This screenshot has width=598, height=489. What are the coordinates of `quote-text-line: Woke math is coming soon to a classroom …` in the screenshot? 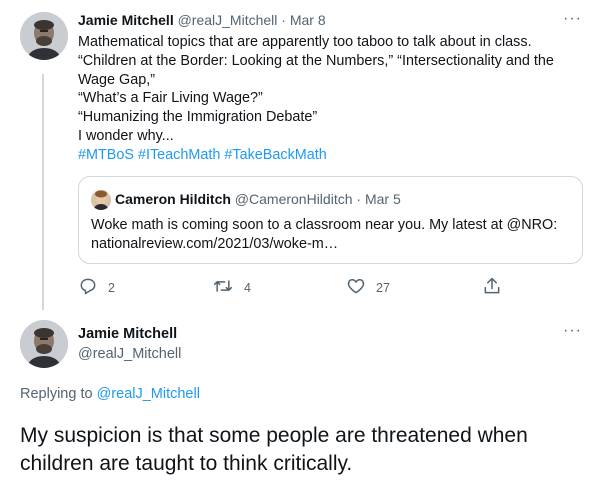 It's located at (324, 225).